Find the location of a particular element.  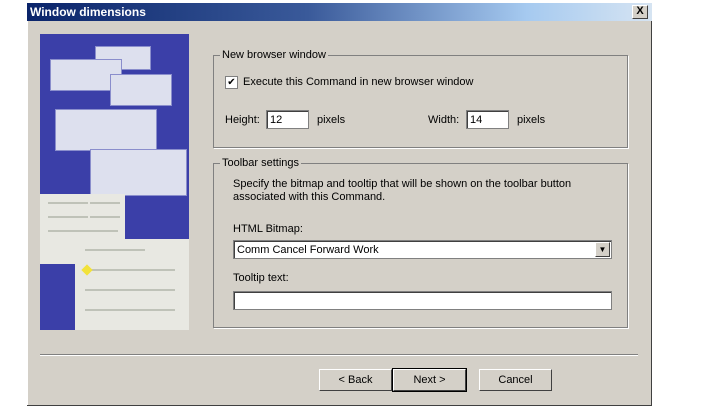

height-label: Height: is located at coordinates (242, 120).